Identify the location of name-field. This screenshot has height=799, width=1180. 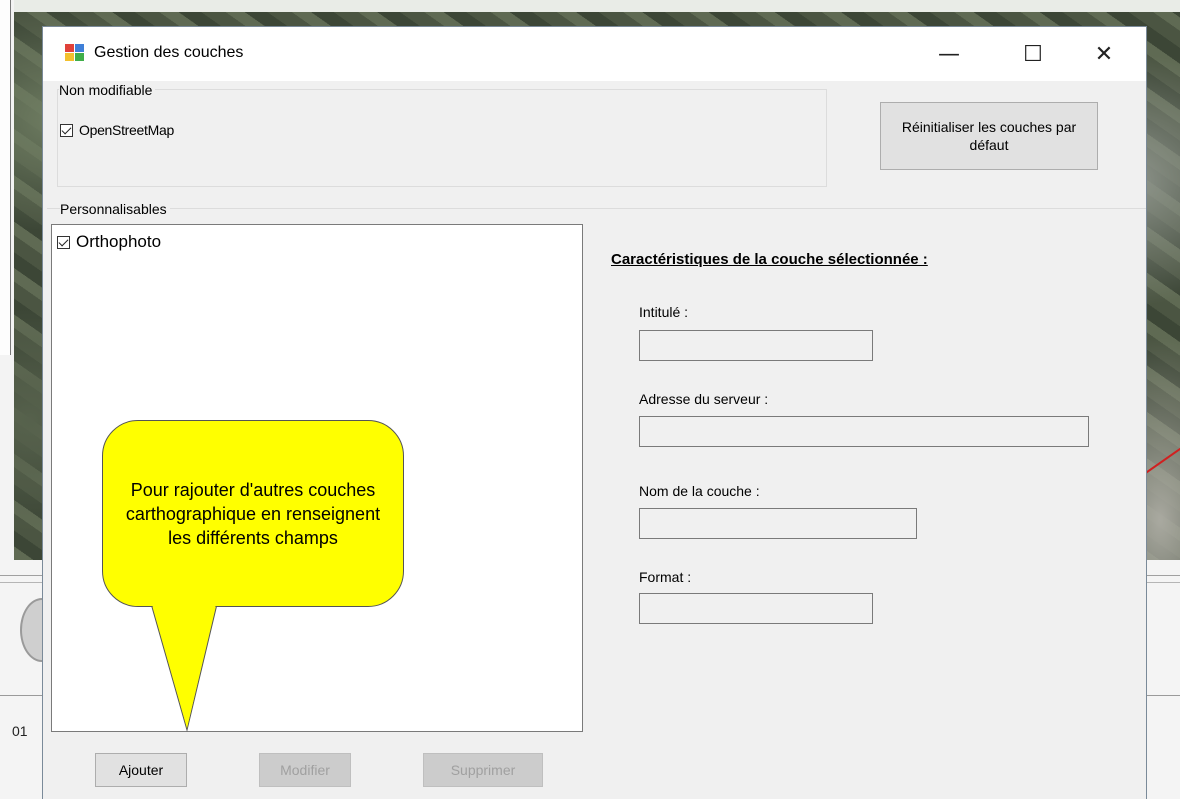
(756, 345).